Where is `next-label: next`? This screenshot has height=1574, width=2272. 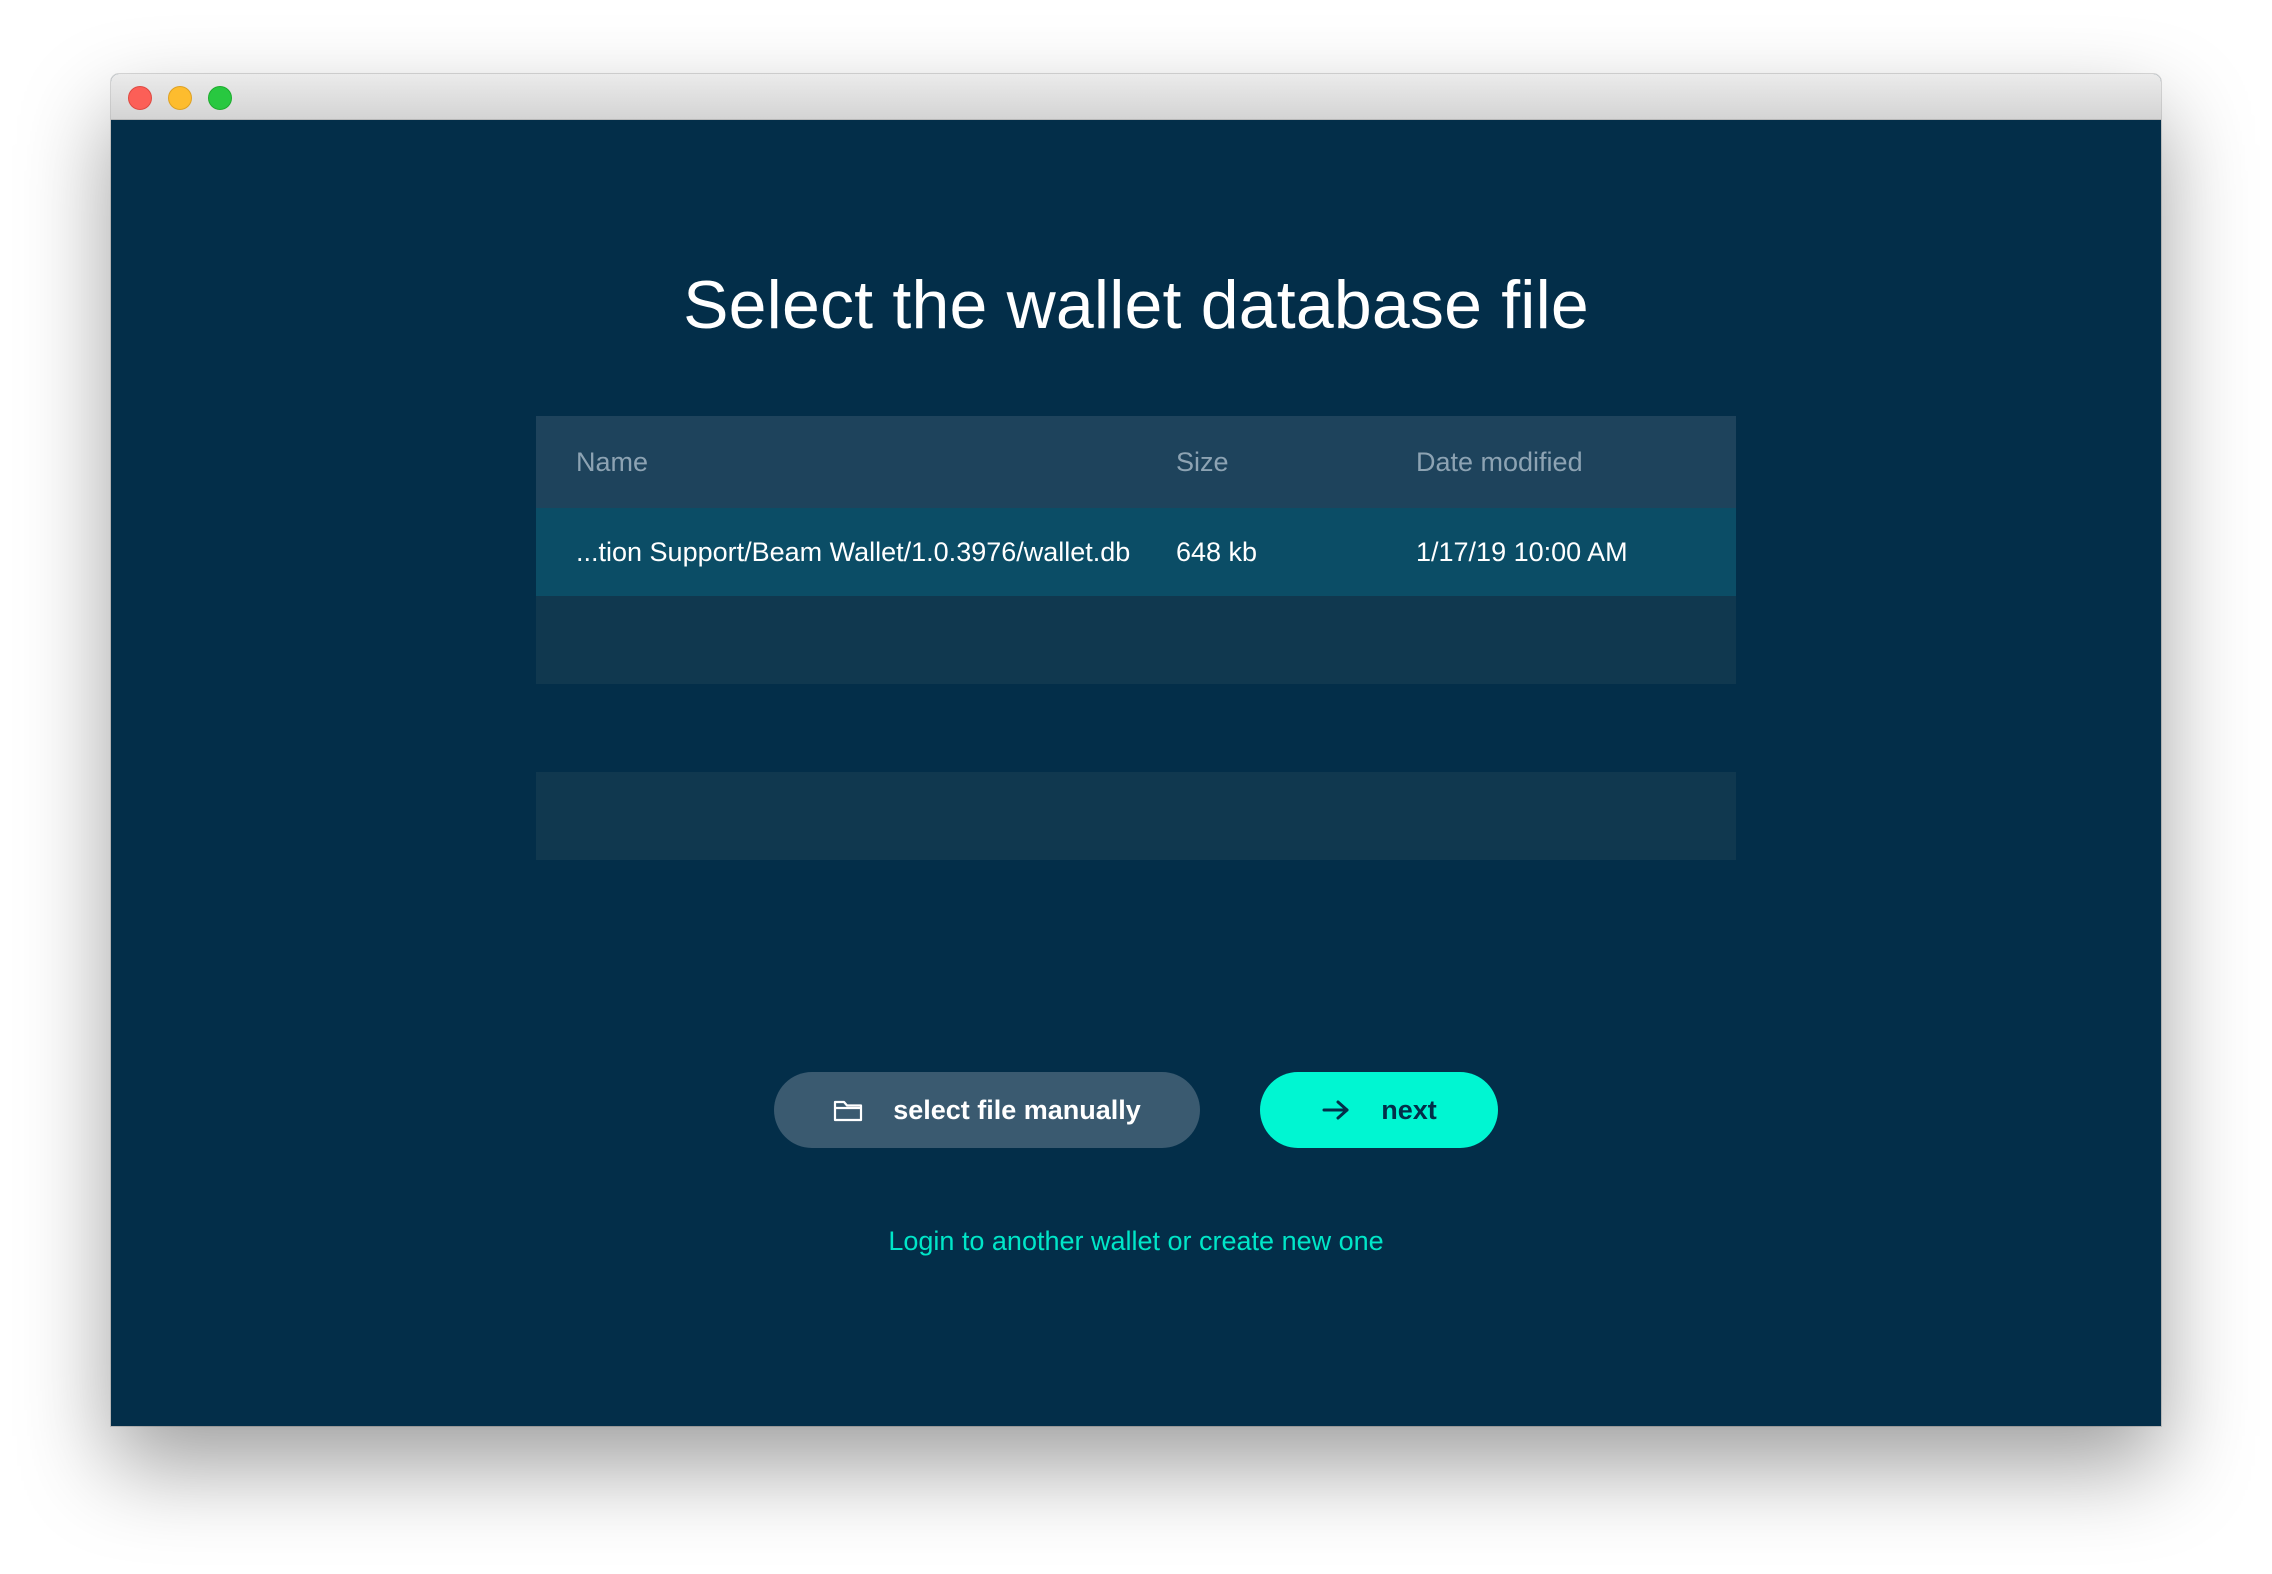
next-label: next is located at coordinates (1409, 1109).